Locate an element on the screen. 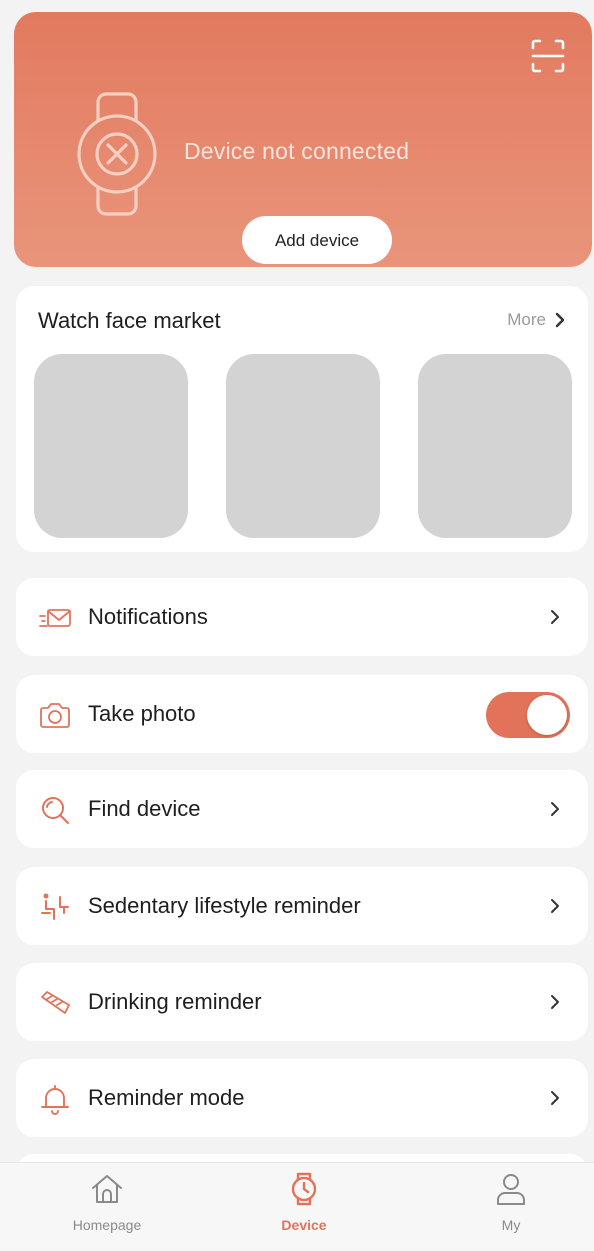 The height and width of the screenshot is (1251, 594). drinking-reminder-label: Drinking reminder is located at coordinates (175, 1001).